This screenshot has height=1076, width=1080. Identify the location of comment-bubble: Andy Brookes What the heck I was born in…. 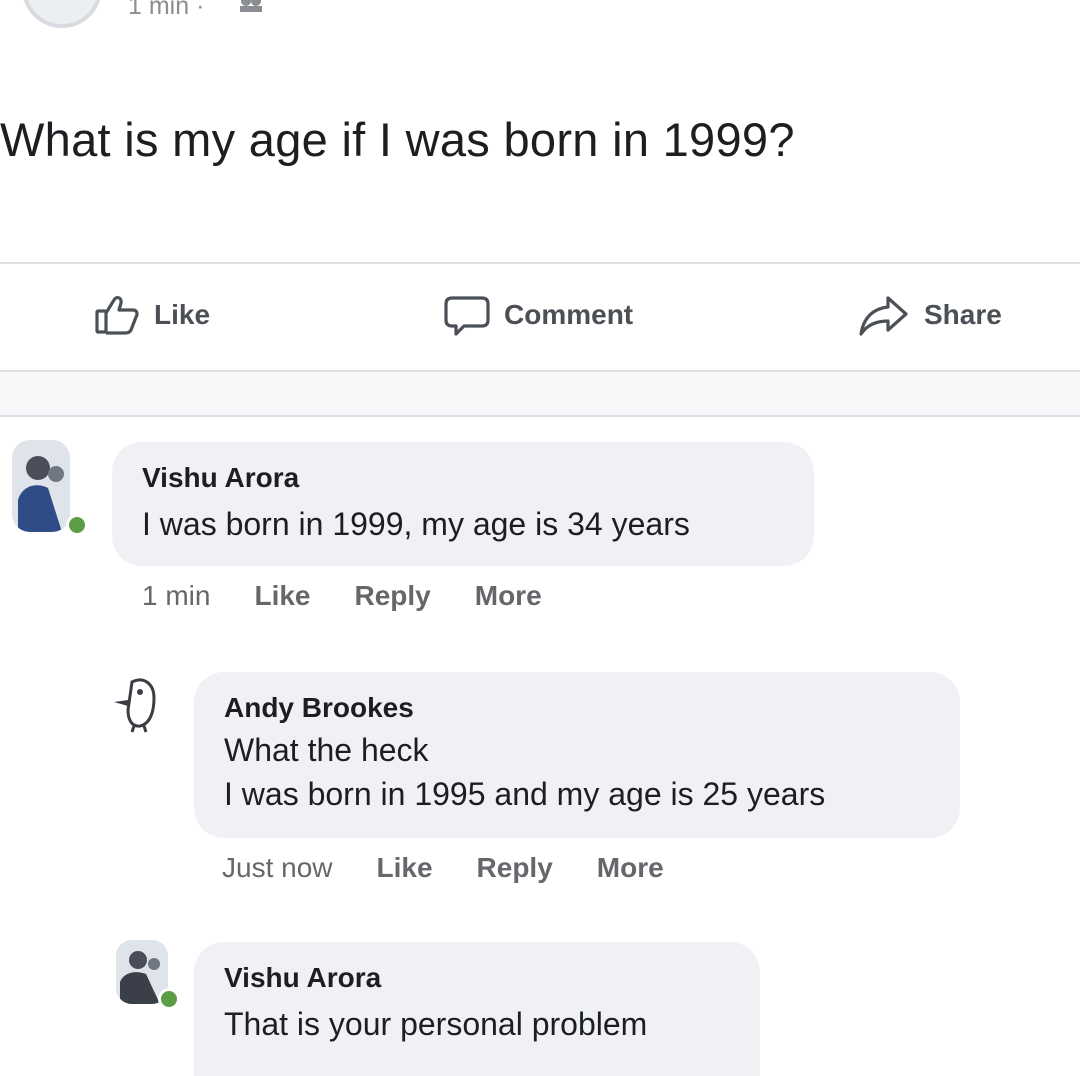
(577, 755).